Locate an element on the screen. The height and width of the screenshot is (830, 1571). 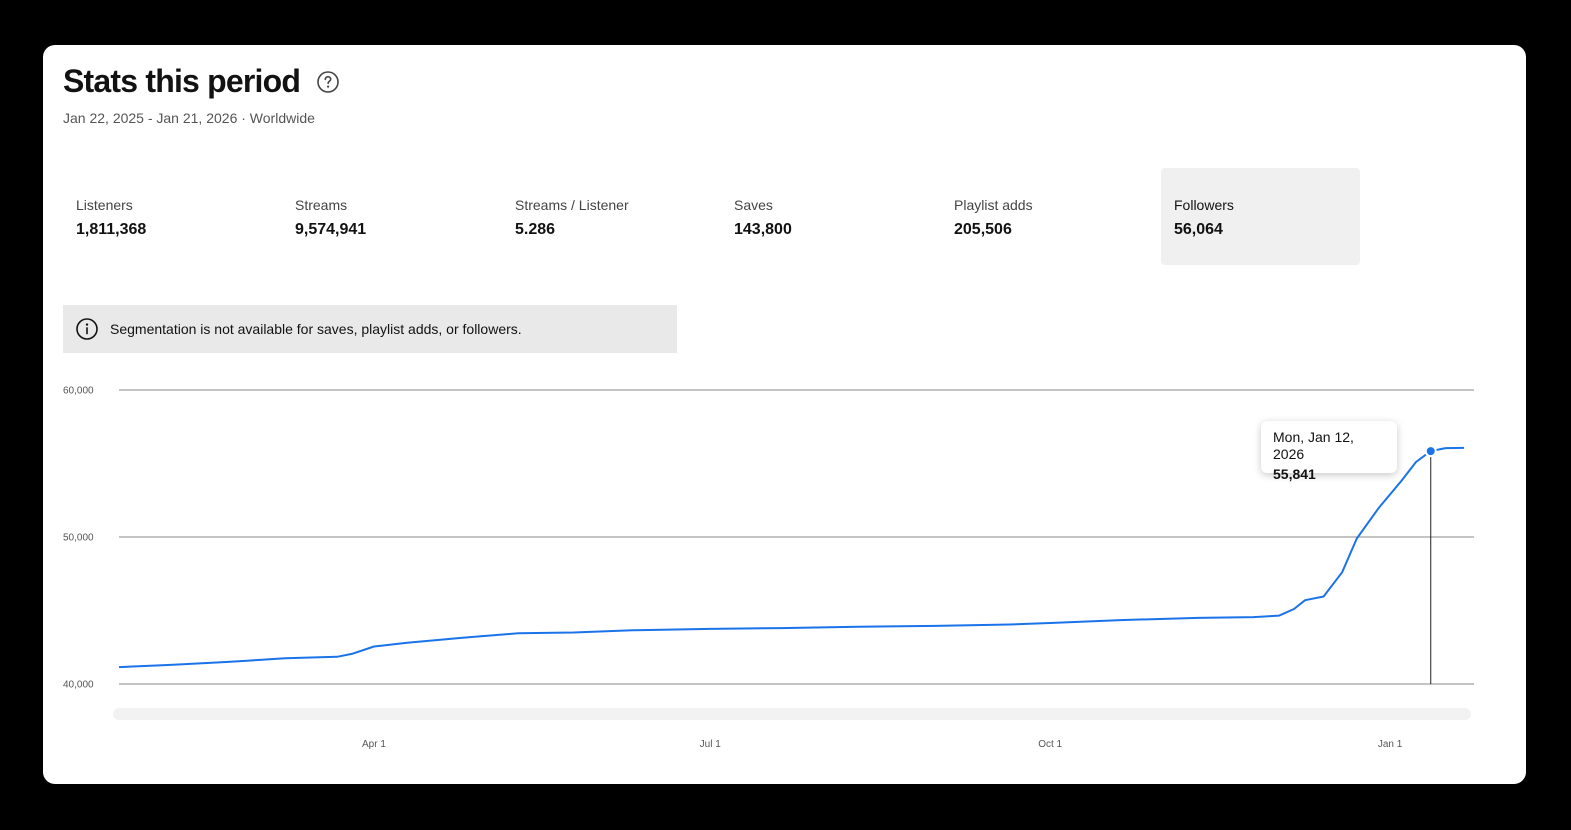
x-tick-label: Apr 1 is located at coordinates (374, 744).